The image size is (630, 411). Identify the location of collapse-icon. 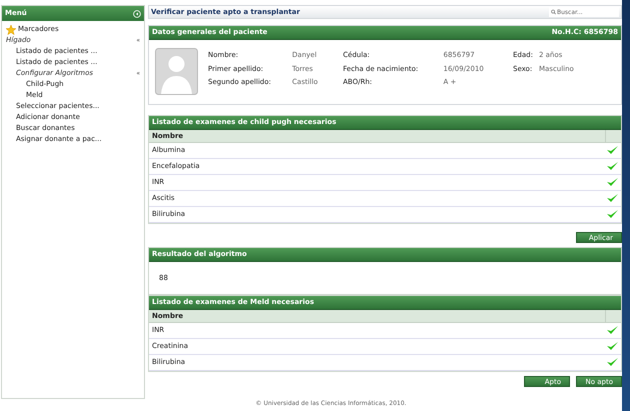
(137, 14).